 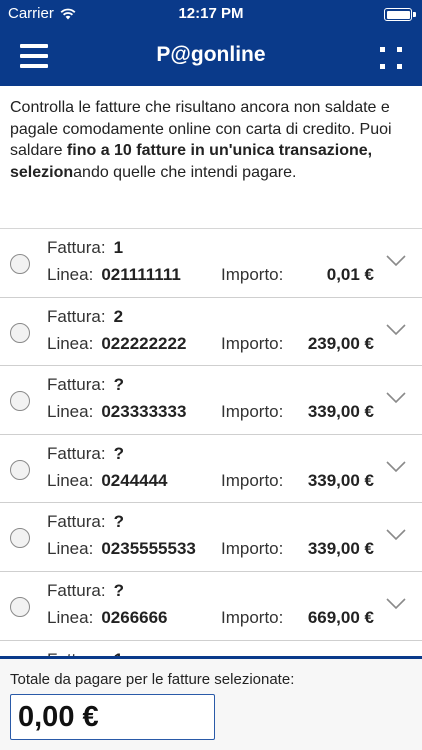 What do you see at coordinates (34, 56) in the screenshot?
I see `menu-button` at bounding box center [34, 56].